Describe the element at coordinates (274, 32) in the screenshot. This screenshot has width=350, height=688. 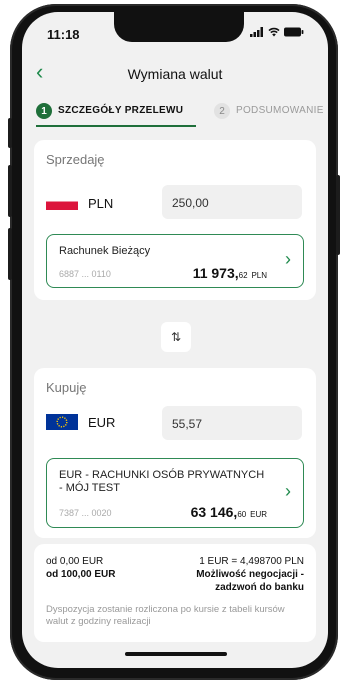
I see `wifi-icon` at that location.